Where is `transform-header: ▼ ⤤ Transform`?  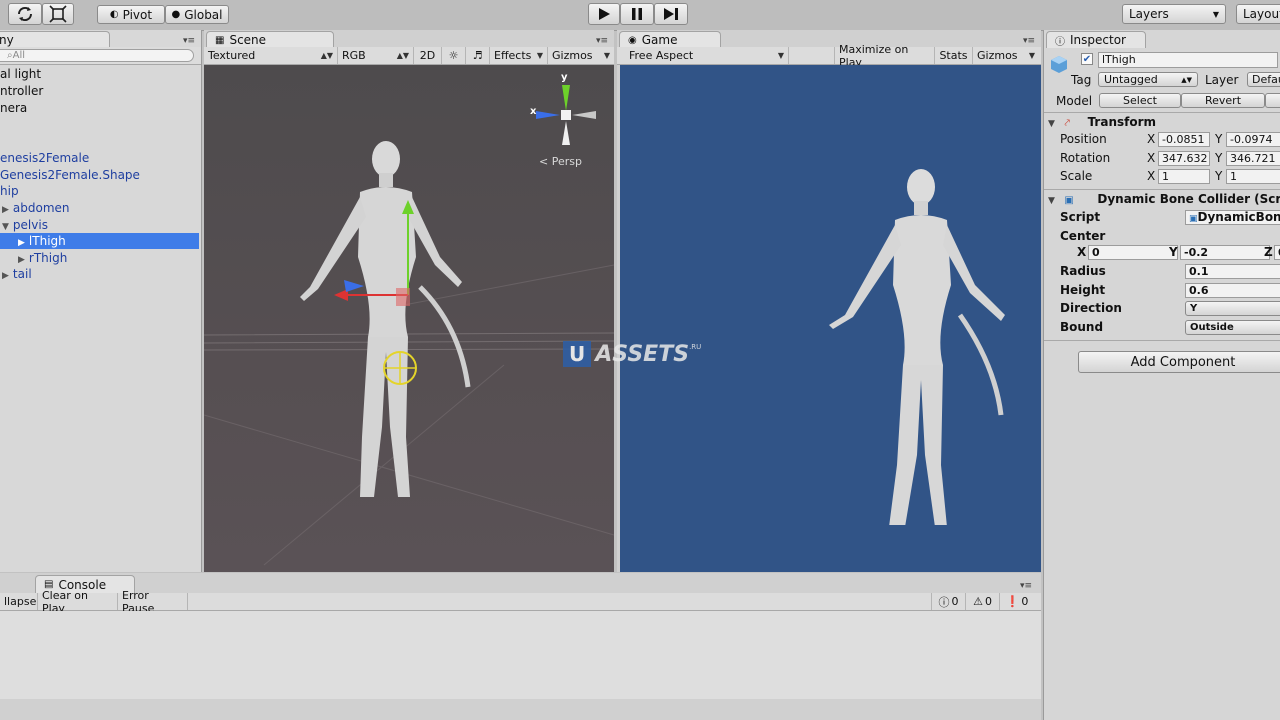 transform-header: ▼ ⤤ Transform is located at coordinates (1164, 123).